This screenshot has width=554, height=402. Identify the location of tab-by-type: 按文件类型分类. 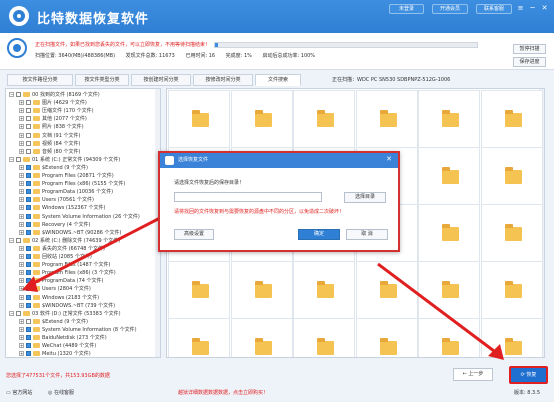
(102, 80).